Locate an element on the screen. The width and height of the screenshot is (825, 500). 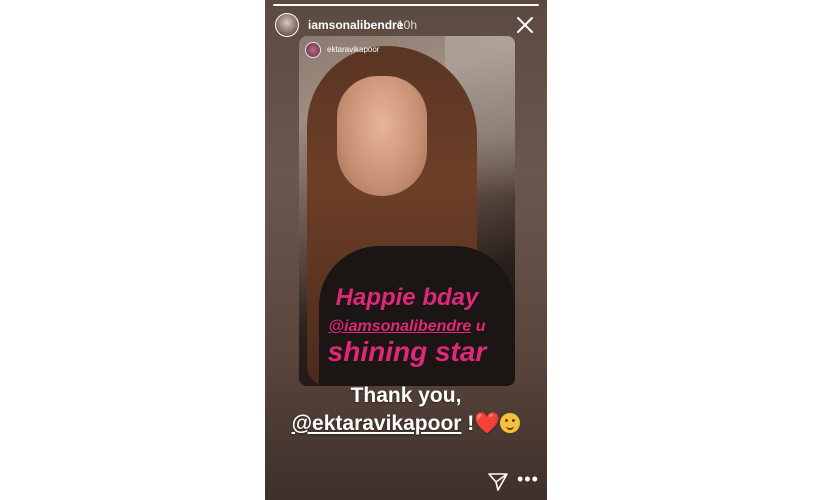
story-progress-bar is located at coordinates (406, 5).